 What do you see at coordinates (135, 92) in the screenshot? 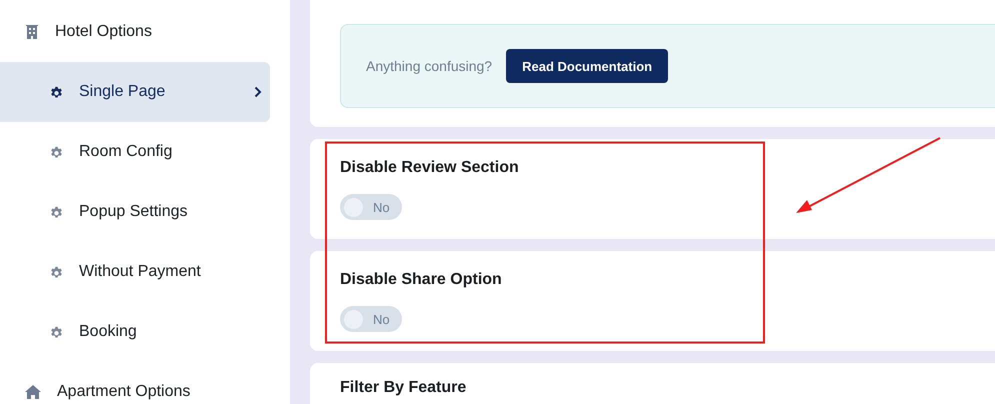
I see `sidebar-item: Single Page` at bounding box center [135, 92].